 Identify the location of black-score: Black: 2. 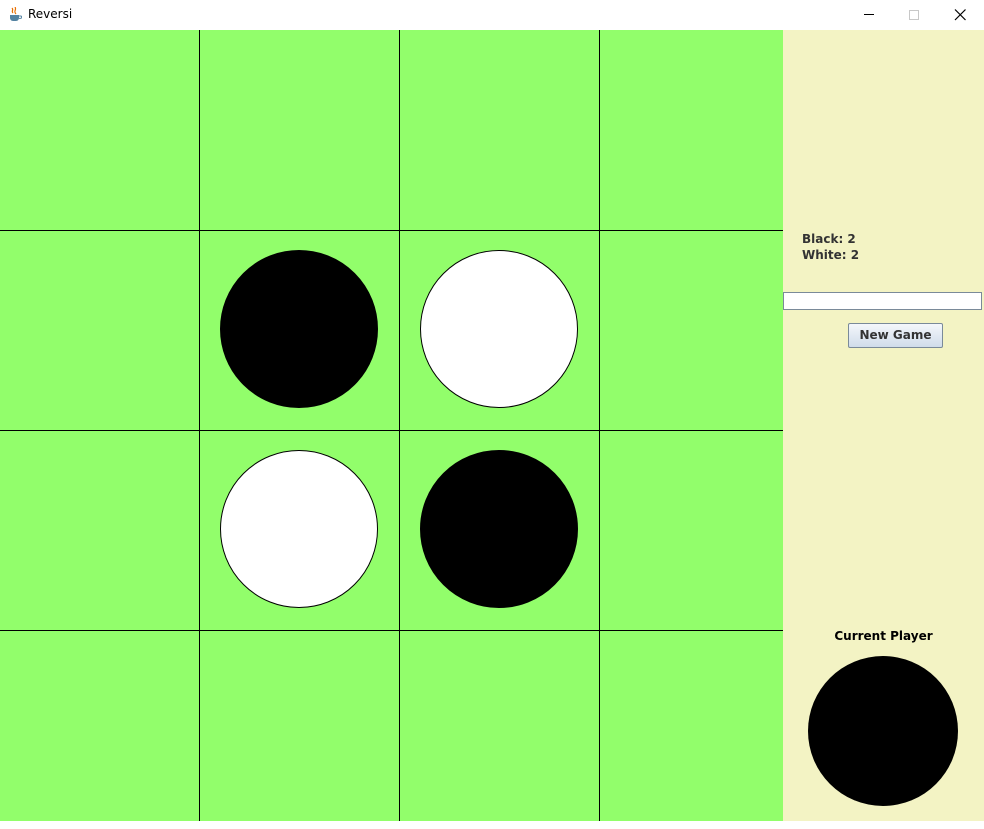
(829, 239).